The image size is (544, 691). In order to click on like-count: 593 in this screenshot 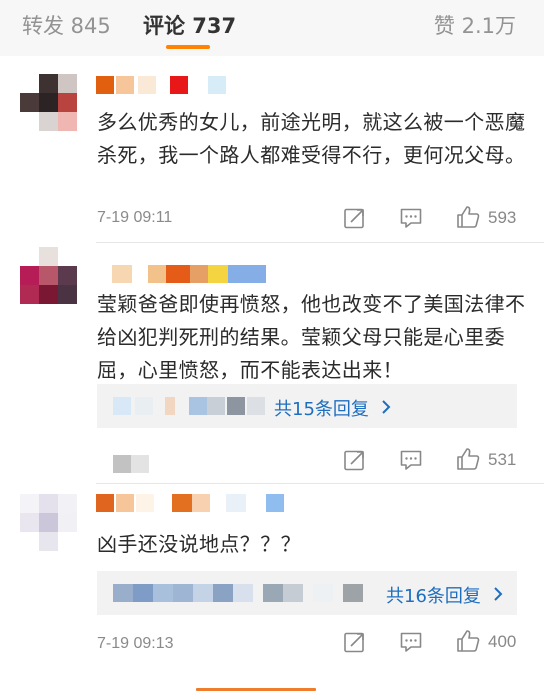, I will do `click(502, 217)`.